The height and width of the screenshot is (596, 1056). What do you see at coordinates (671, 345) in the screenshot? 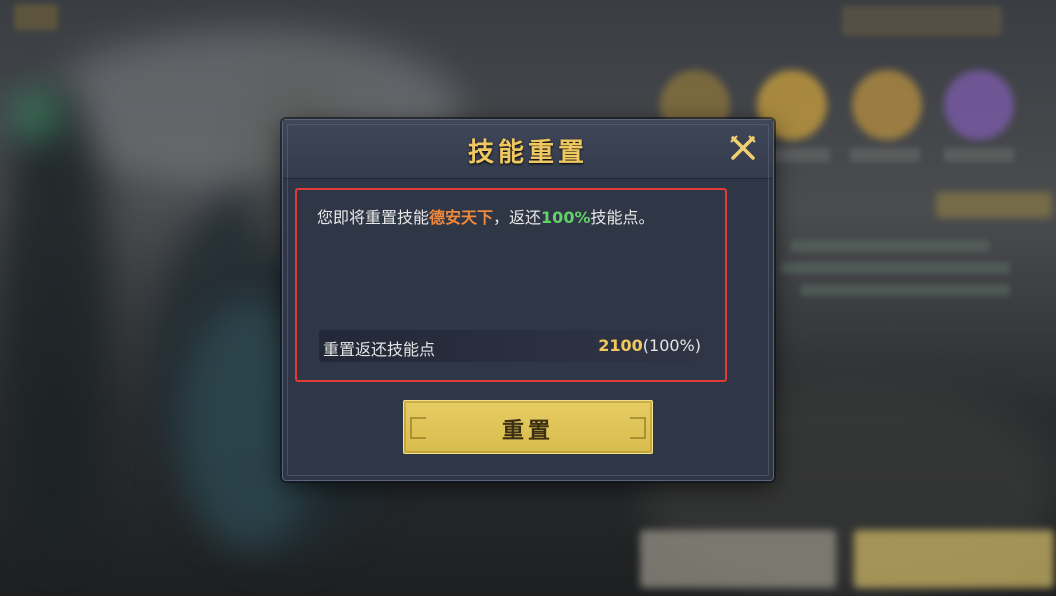
I see `refund-percent: (100%)` at bounding box center [671, 345].